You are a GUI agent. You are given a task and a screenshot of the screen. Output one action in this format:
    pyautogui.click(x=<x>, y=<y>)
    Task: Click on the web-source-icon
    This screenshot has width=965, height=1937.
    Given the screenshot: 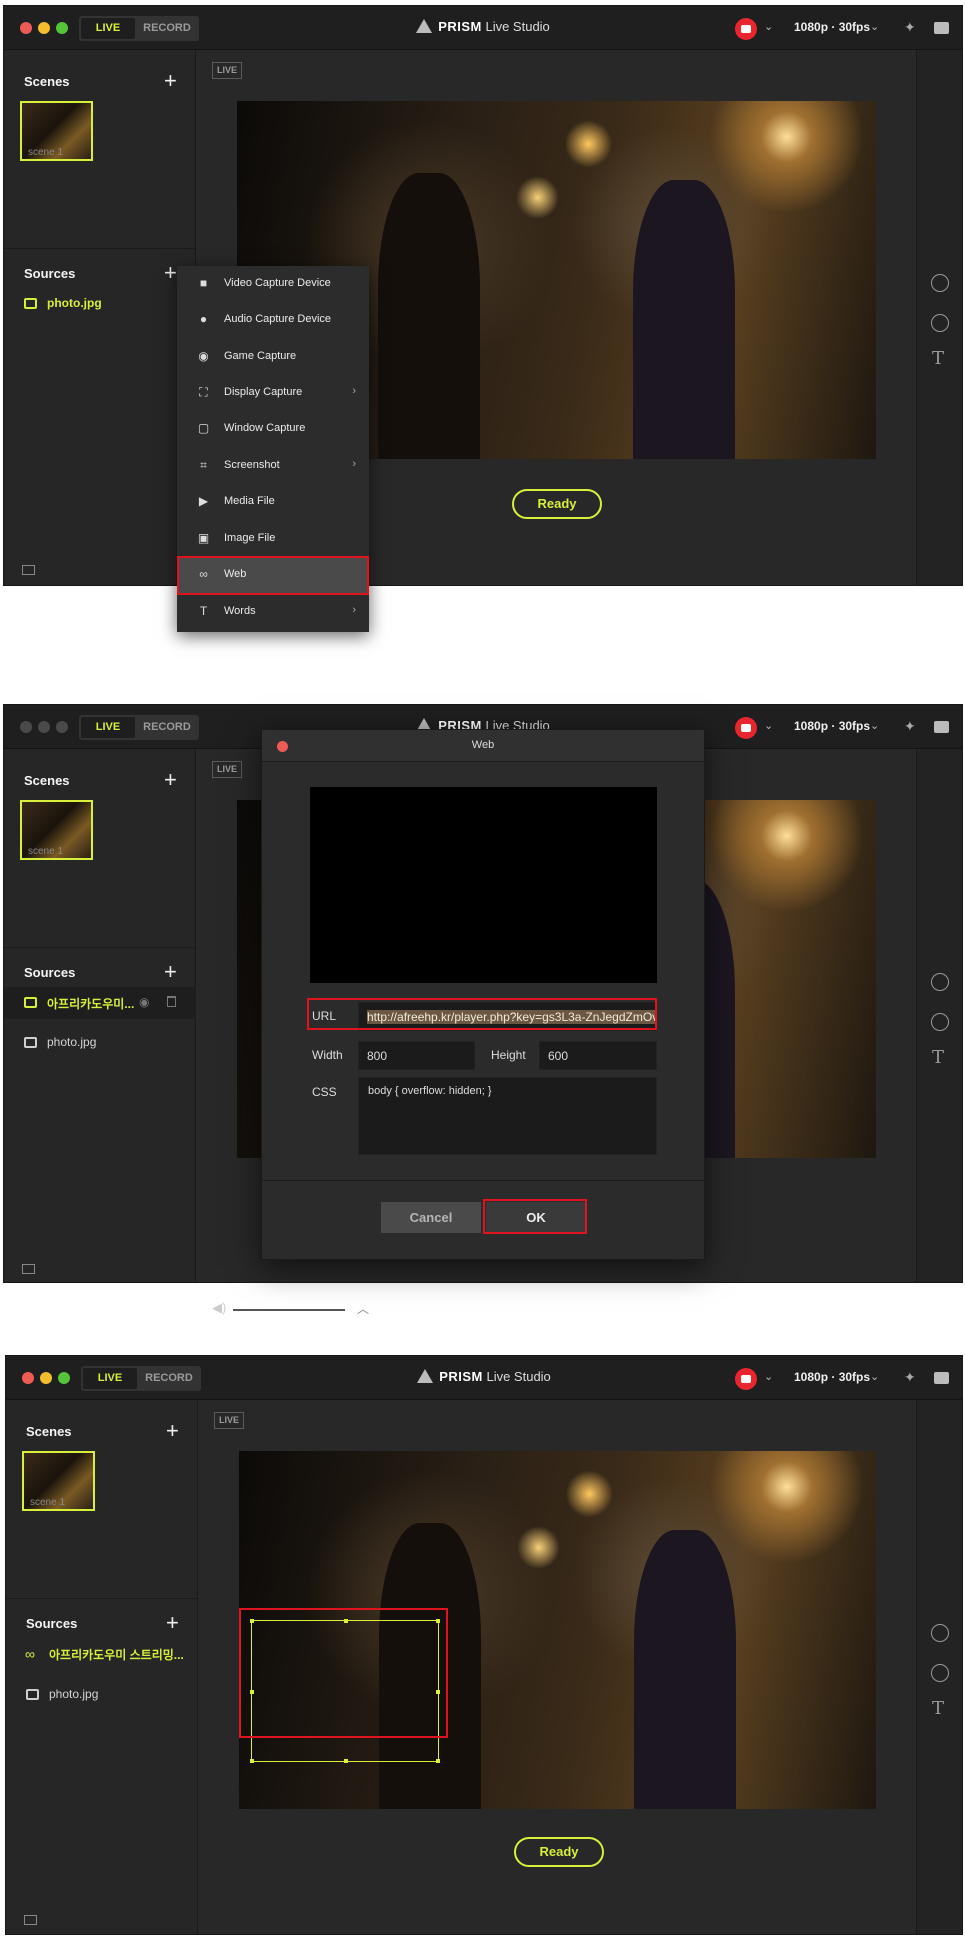 What is the action you would take?
    pyautogui.click(x=30, y=1002)
    